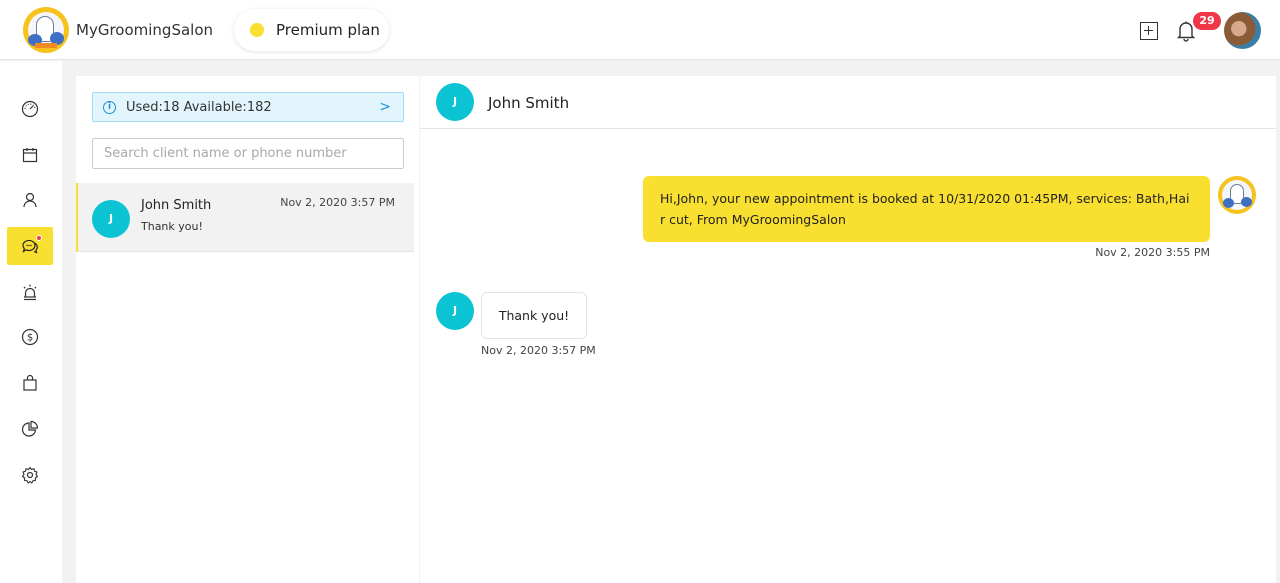 The height and width of the screenshot is (583, 1280). What do you see at coordinates (109, 107) in the screenshot?
I see `info-icon: i` at bounding box center [109, 107].